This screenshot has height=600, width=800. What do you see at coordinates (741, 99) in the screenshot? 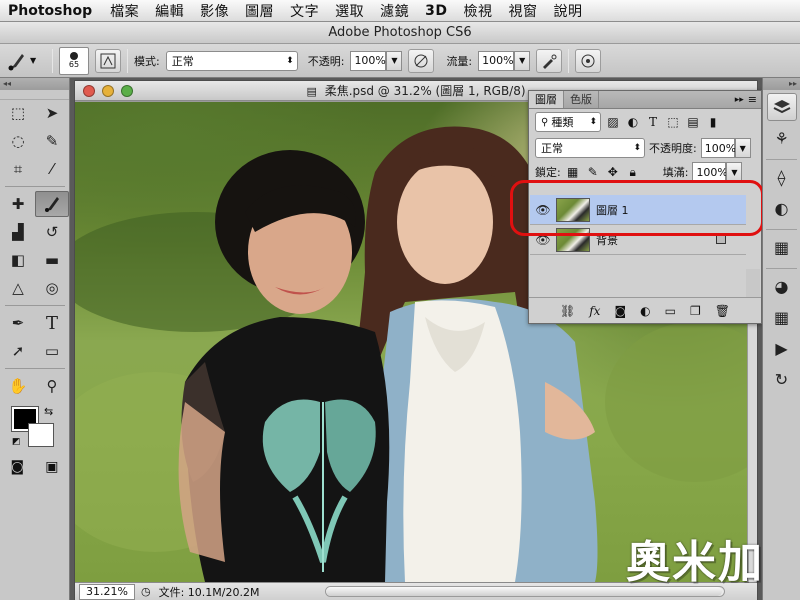
I see `collapse-icon: ▸▸` at bounding box center [741, 99].